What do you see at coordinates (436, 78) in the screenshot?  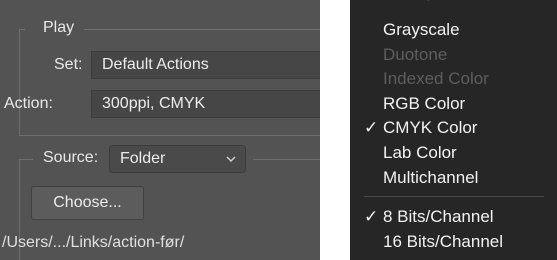 I see `menu-item-label: Indexed Color` at bounding box center [436, 78].